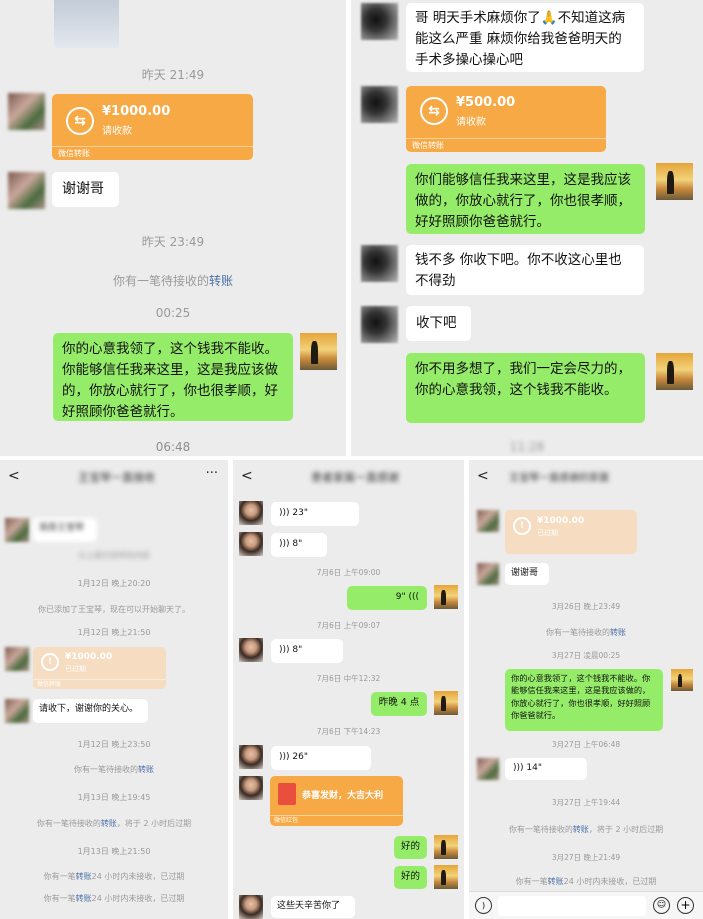  Describe the element at coordinates (114, 898) in the screenshot. I see `system-message: 你有一笔转账24 小时内未接收，已过期` at that location.